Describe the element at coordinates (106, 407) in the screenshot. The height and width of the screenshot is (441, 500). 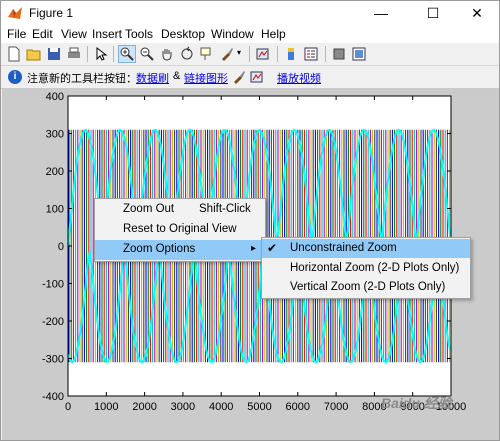
I see `x-tick-label: 1000` at that location.